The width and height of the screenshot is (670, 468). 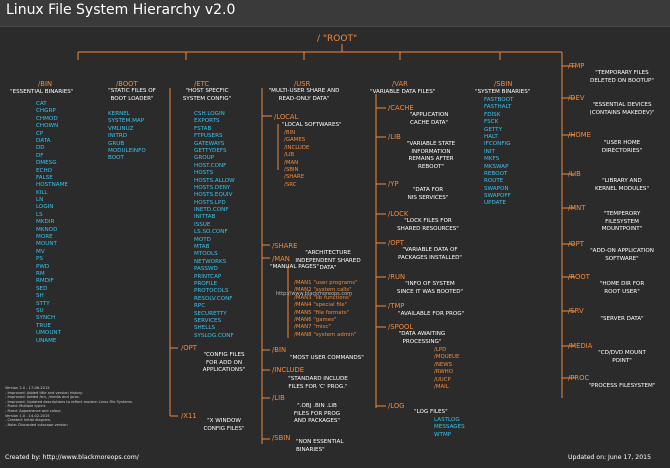 I want to click on list-item: RMDIF, so click(x=45, y=281).